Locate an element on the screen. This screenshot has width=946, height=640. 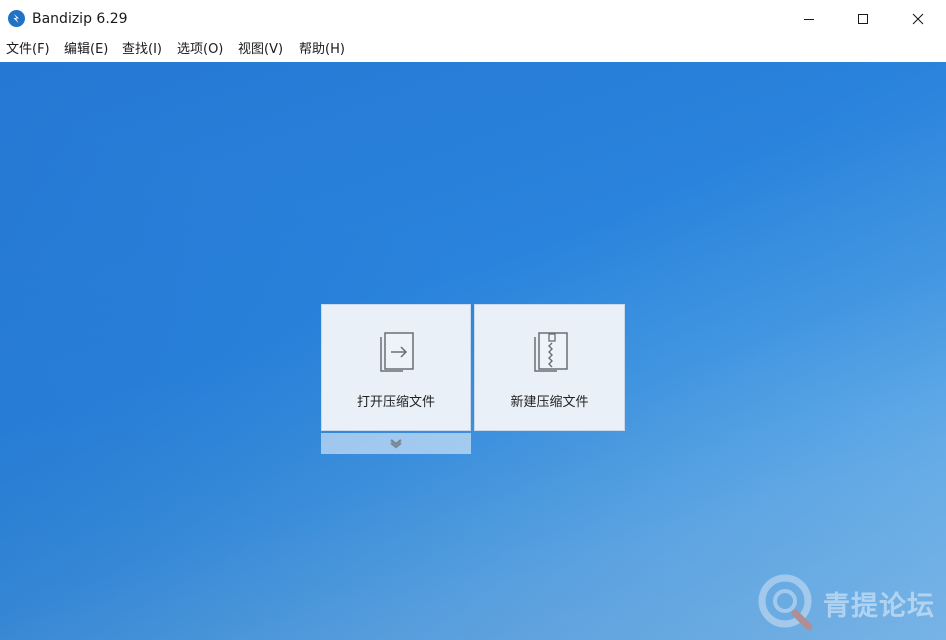
open-archive-button: 打开压缩文件 is located at coordinates (396, 367).